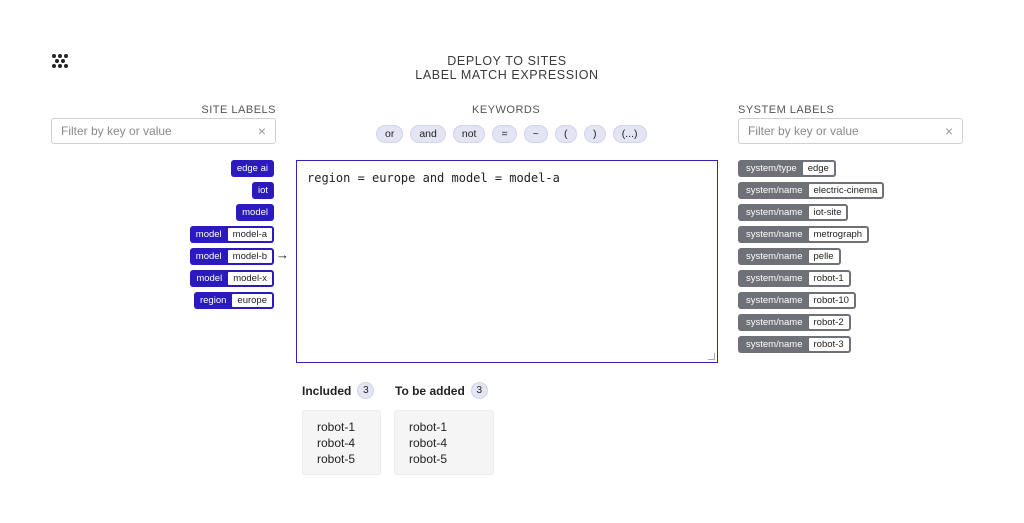  Describe the element at coordinates (213, 300) in the screenshot. I see `label-key: region` at that location.